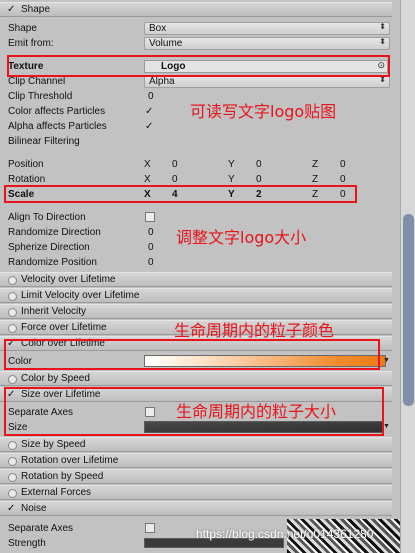 The image size is (415, 553). Describe the element at coordinates (44, 141) in the screenshot. I see `bilinear-label: Bilinear Filtering` at that location.